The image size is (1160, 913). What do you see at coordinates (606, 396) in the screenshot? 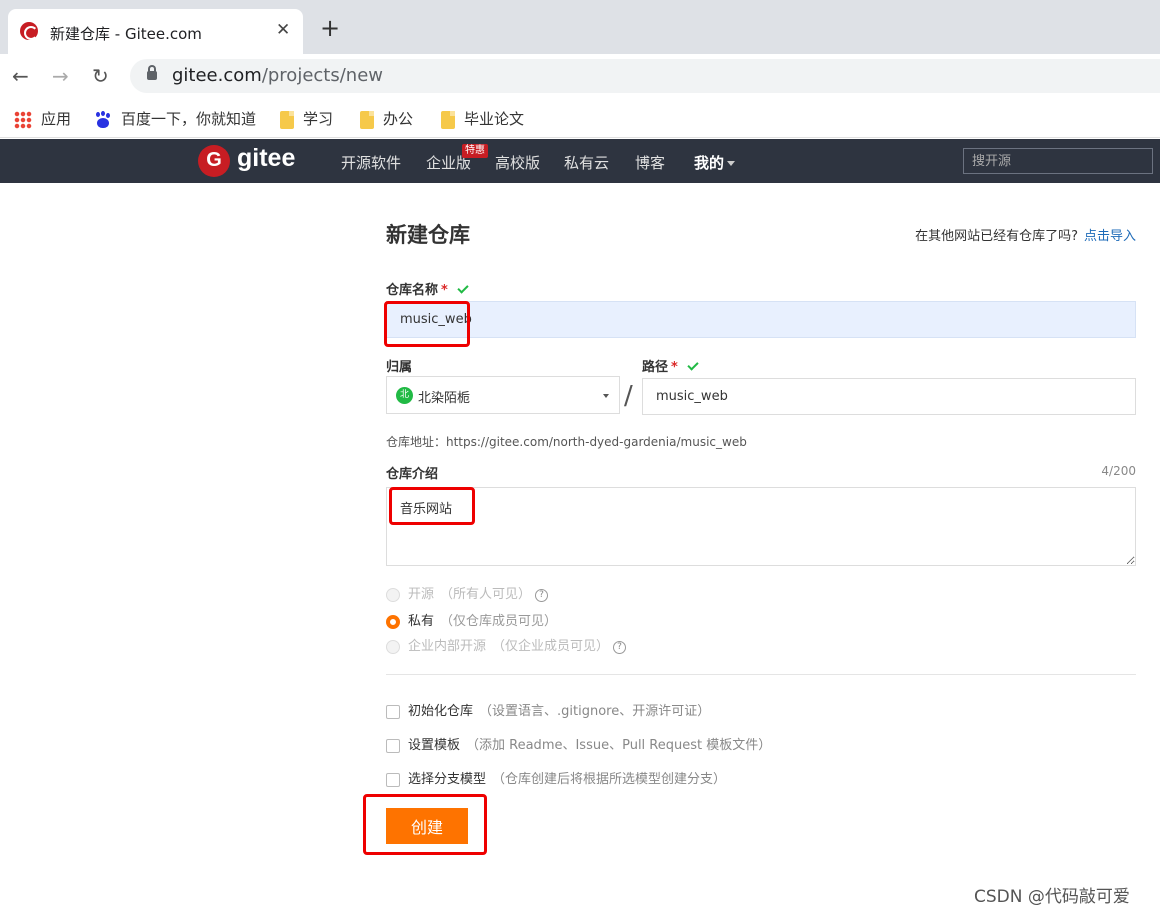
I see `dropdown-caret-icon` at bounding box center [606, 396].